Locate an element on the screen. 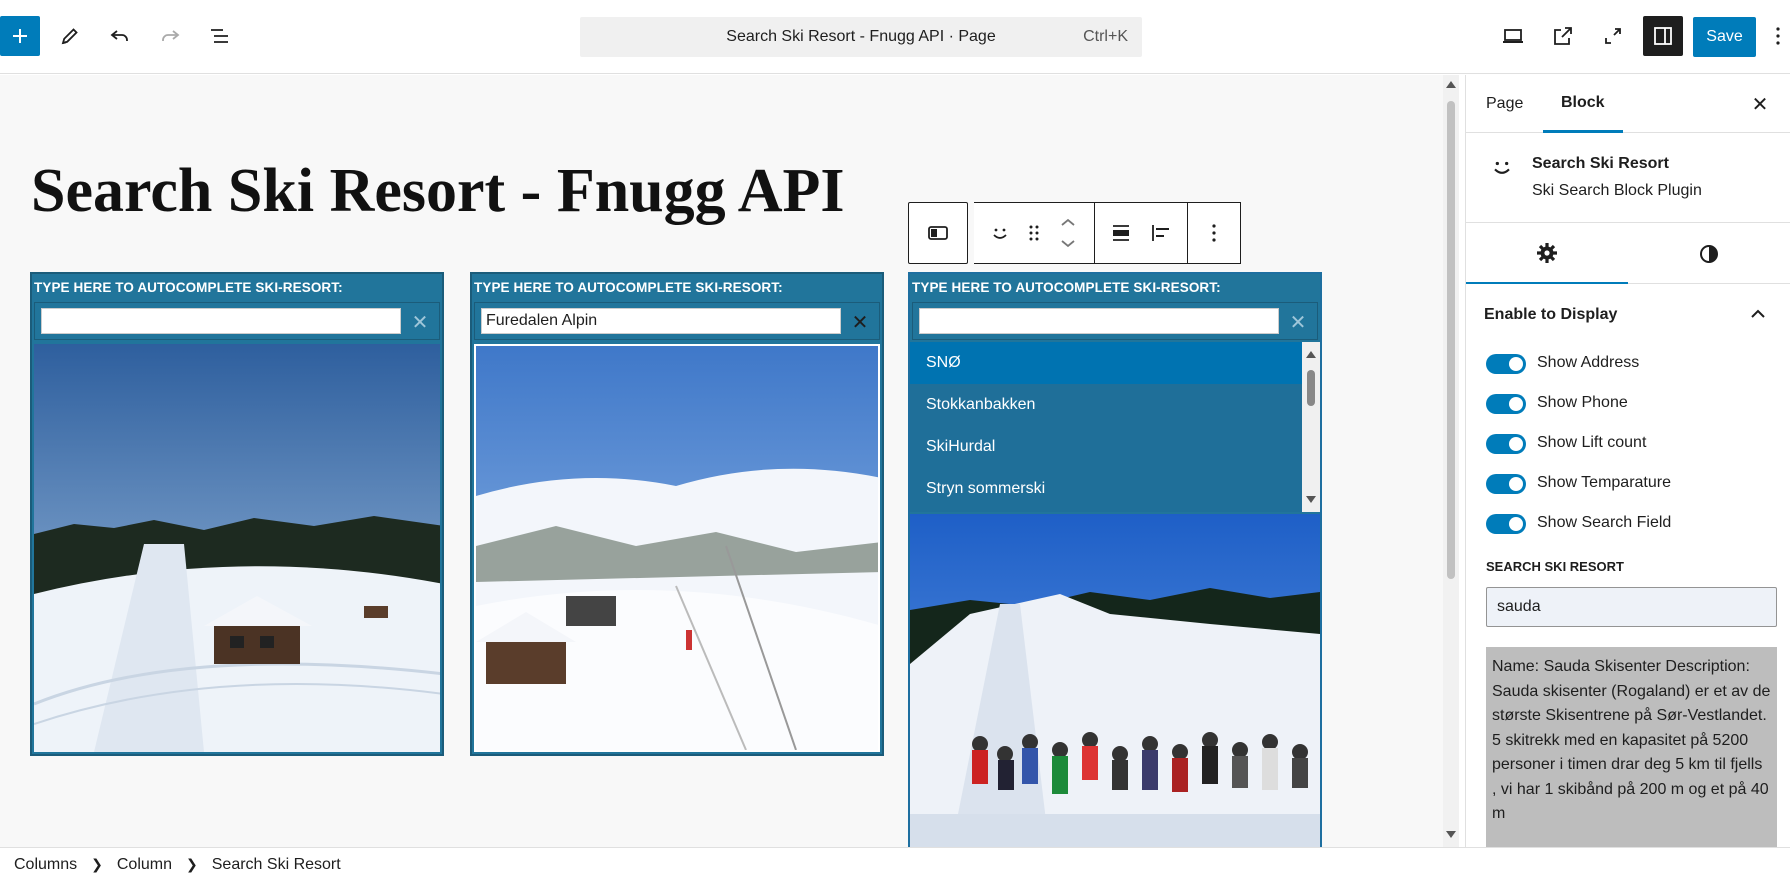 The height and width of the screenshot is (881, 1790). fullscreen-button is located at coordinates (1613, 36).